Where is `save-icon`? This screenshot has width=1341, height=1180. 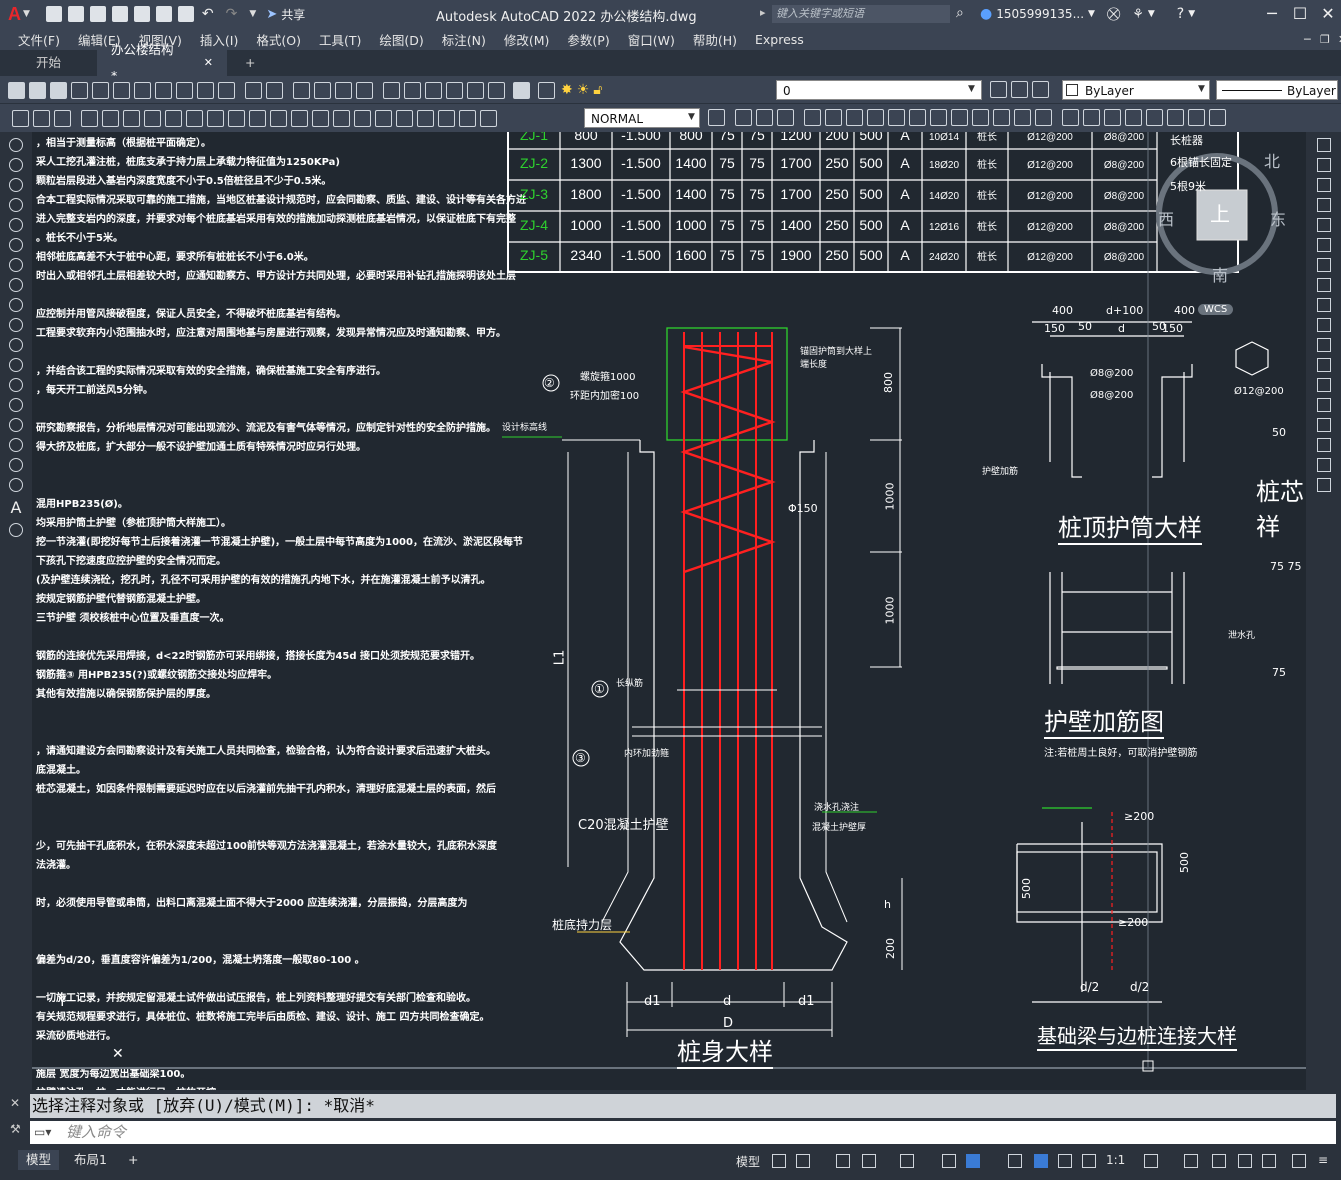
save-icon is located at coordinates (97, 14).